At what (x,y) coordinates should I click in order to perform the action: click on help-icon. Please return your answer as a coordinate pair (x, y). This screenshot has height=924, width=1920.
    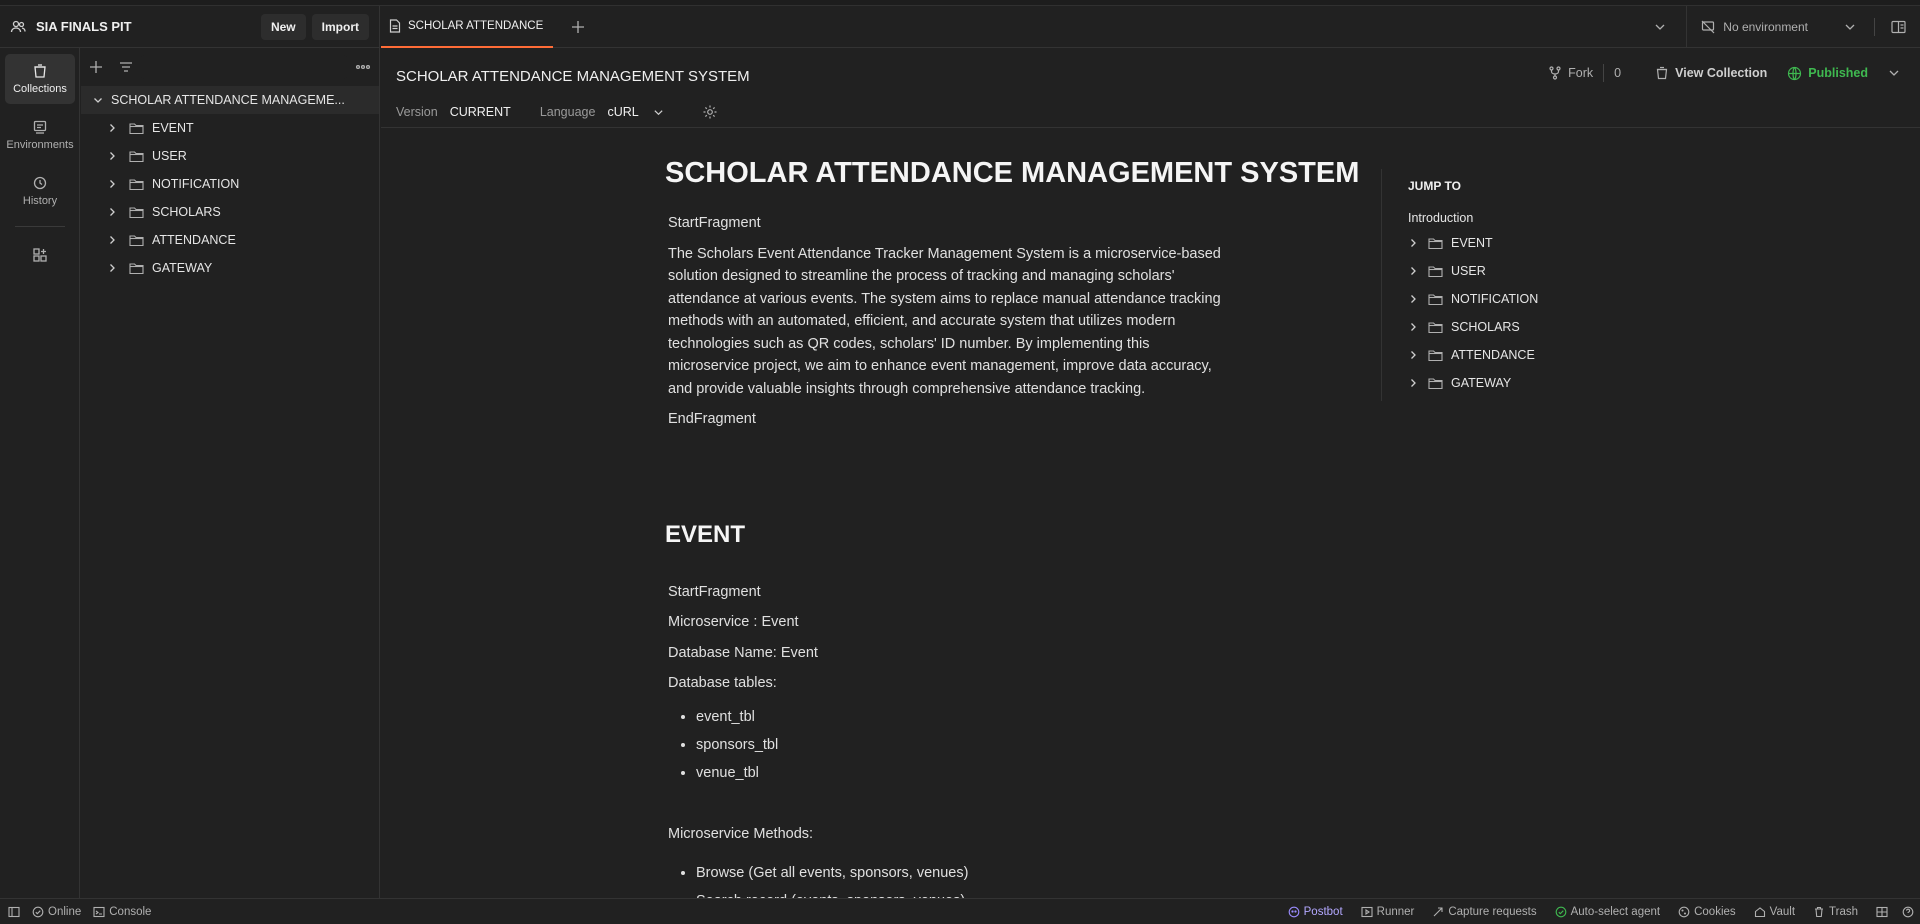
    Looking at the image, I should click on (1908, 912).